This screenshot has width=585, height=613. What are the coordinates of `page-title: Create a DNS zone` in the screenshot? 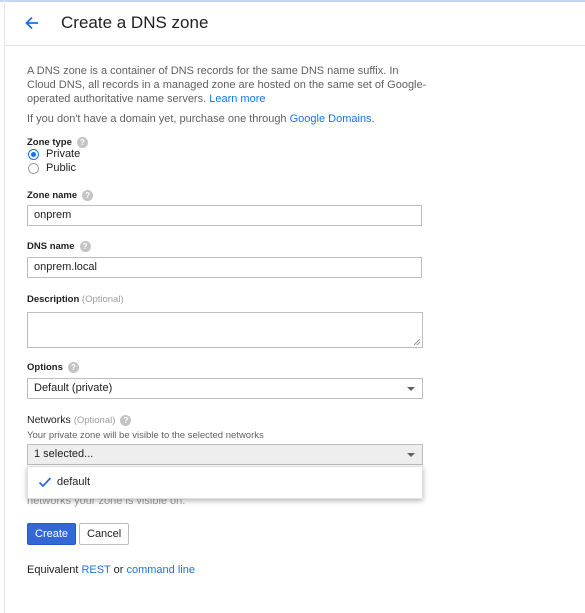 It's located at (135, 22).